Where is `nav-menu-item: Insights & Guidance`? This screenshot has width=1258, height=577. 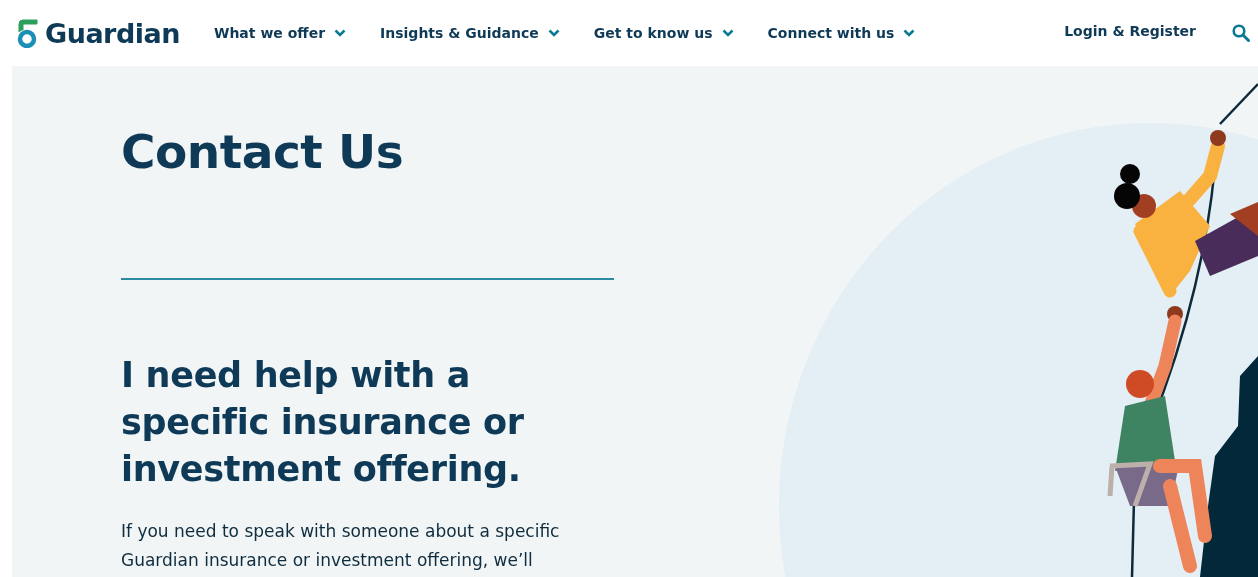 nav-menu-item: Insights & Guidance is located at coordinates (470, 33).